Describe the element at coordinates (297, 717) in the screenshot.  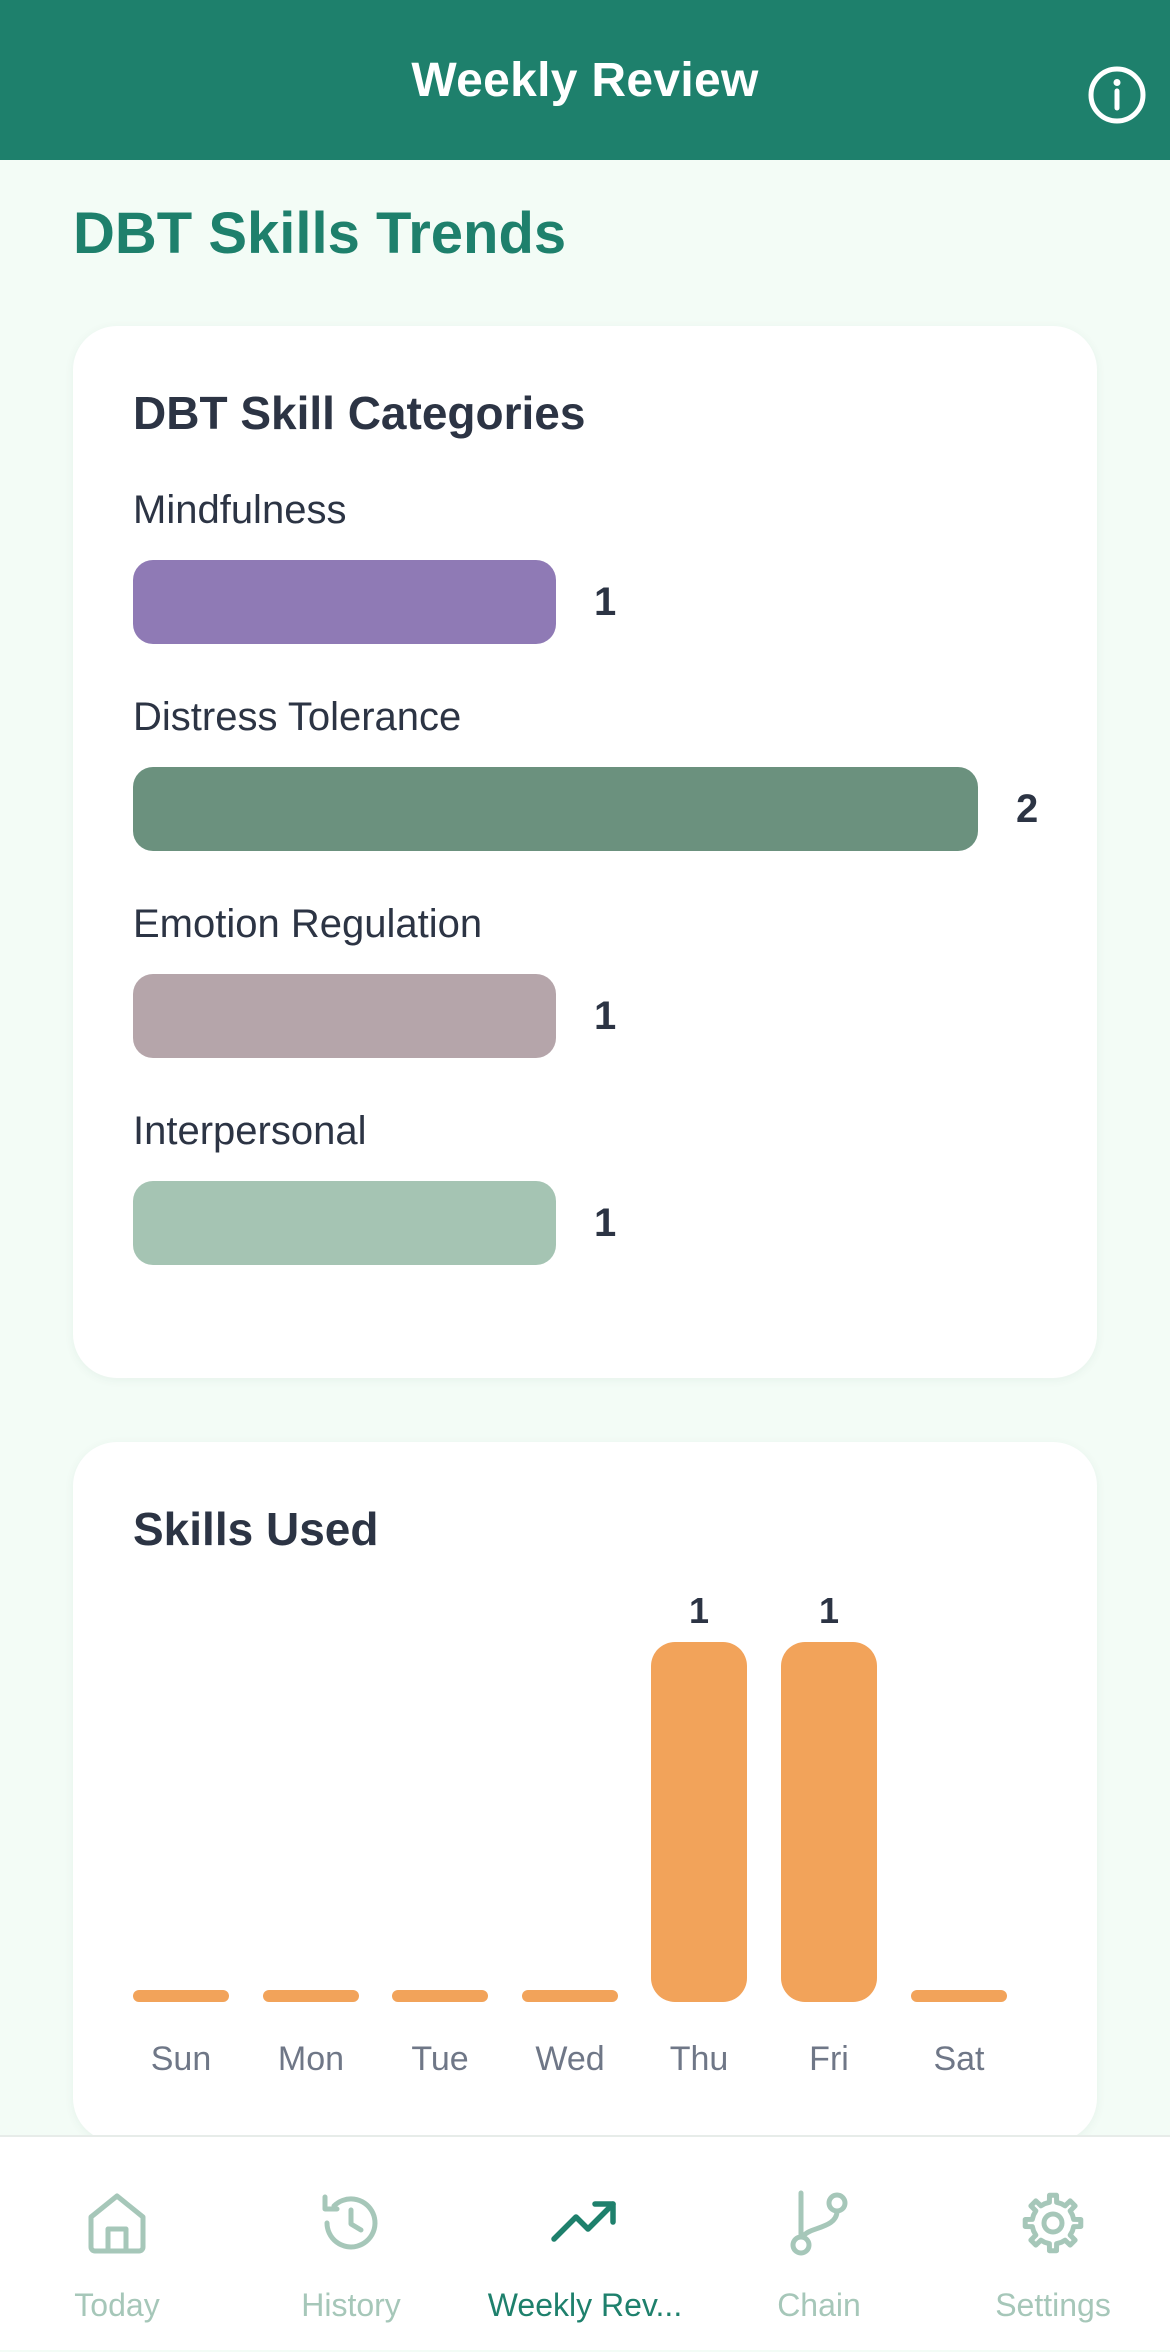
I see `category-label: Distress Tolerance` at that location.